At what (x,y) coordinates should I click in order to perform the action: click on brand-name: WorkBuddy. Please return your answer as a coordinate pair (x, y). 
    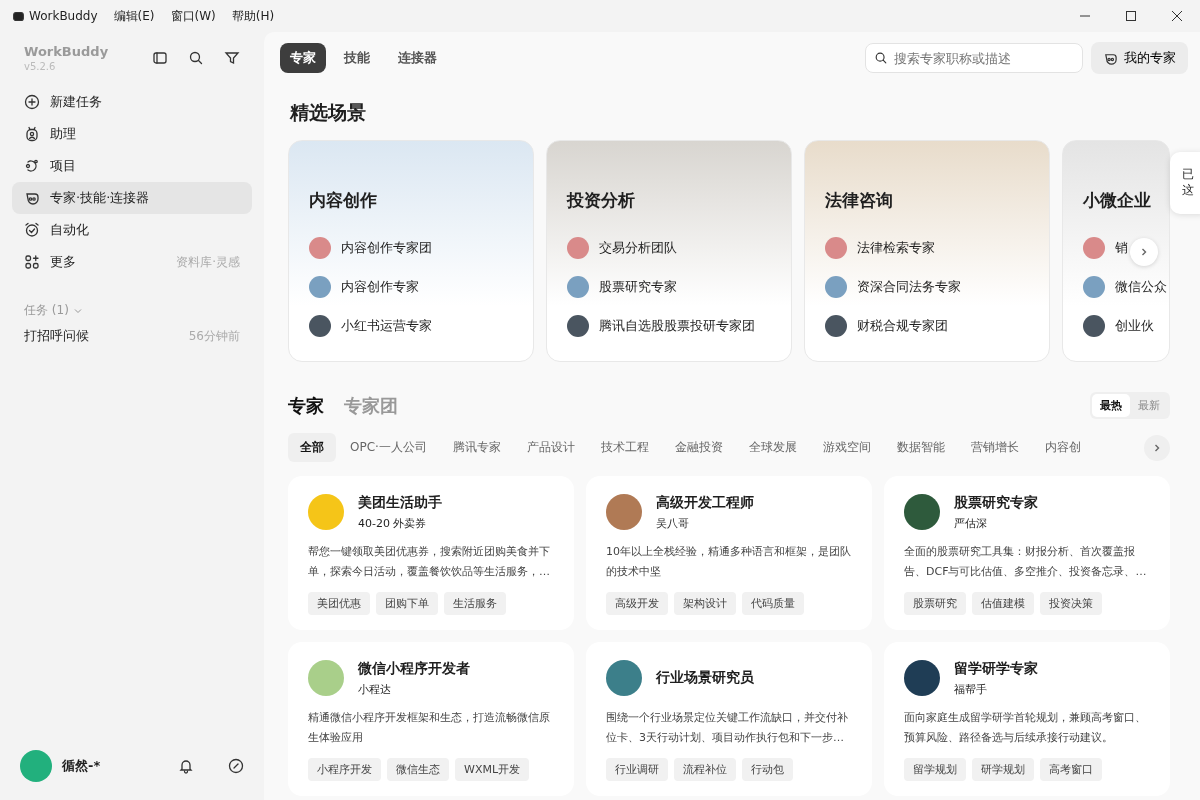
    Looking at the image, I should click on (66, 51).